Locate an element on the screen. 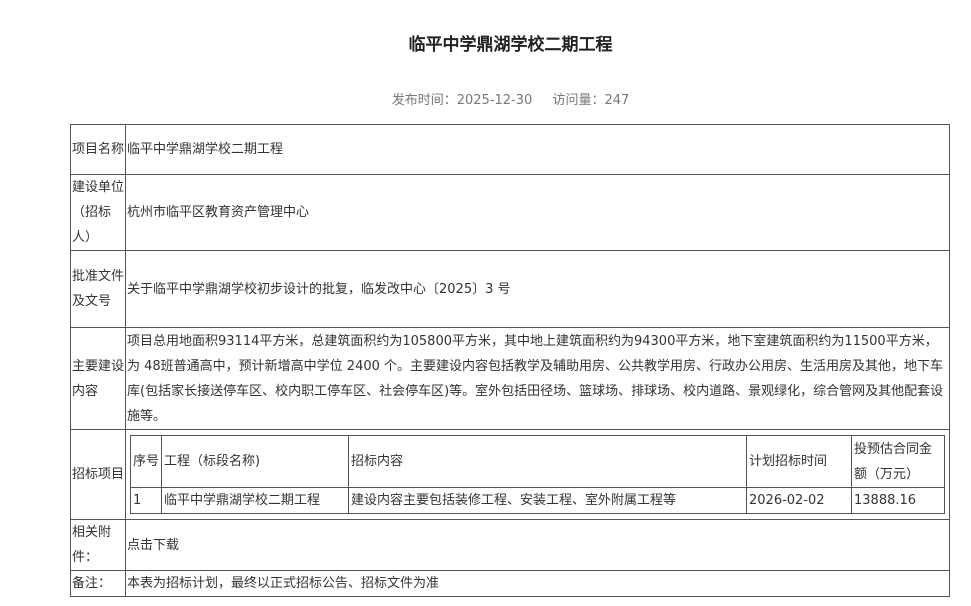  project-name-label: 项目名称 is located at coordinates (98, 149).